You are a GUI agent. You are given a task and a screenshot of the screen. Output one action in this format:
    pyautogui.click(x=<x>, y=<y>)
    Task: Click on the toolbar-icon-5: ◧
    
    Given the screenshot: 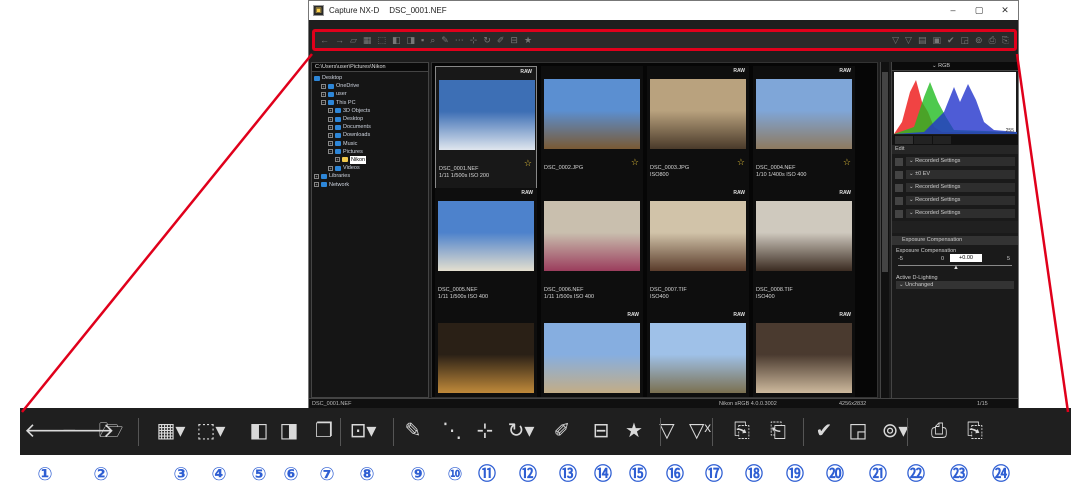 What is the action you would take?
    pyautogui.click(x=396, y=40)
    